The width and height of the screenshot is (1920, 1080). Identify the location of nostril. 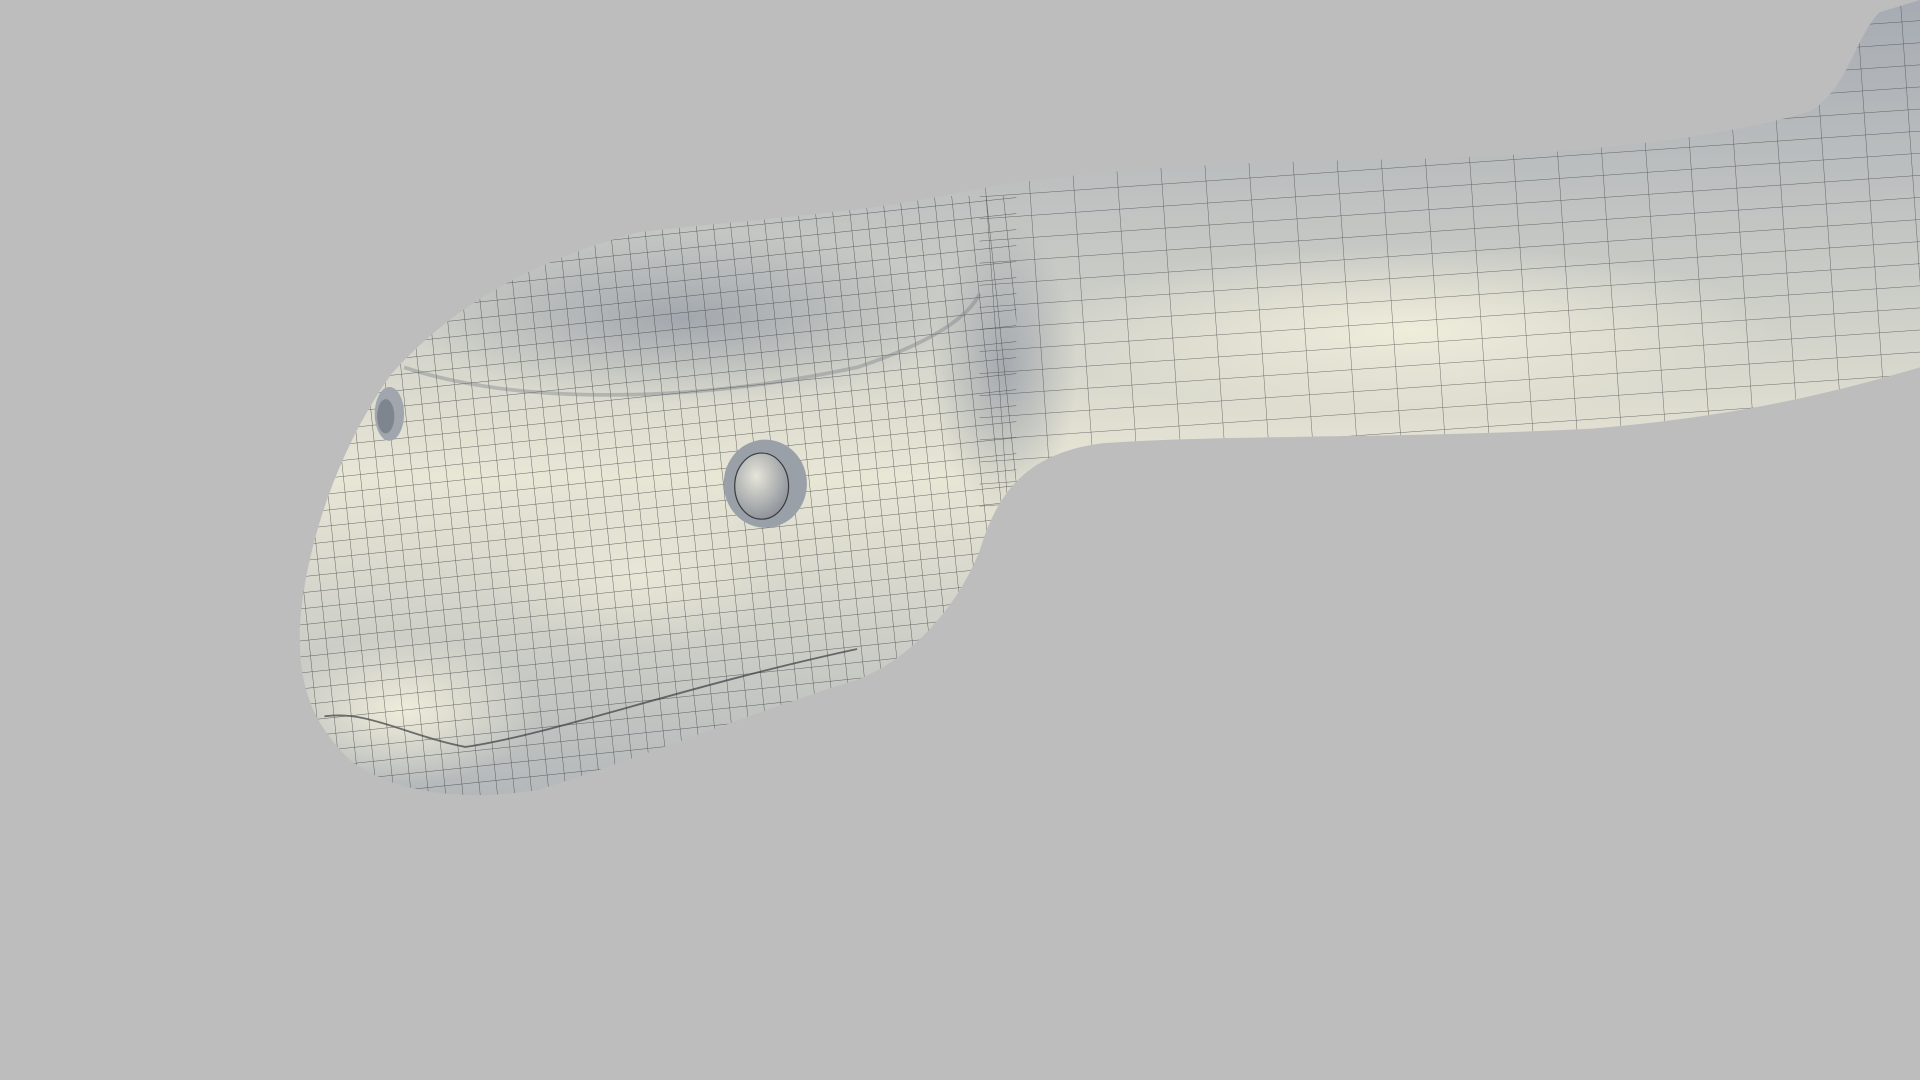
(389, 413).